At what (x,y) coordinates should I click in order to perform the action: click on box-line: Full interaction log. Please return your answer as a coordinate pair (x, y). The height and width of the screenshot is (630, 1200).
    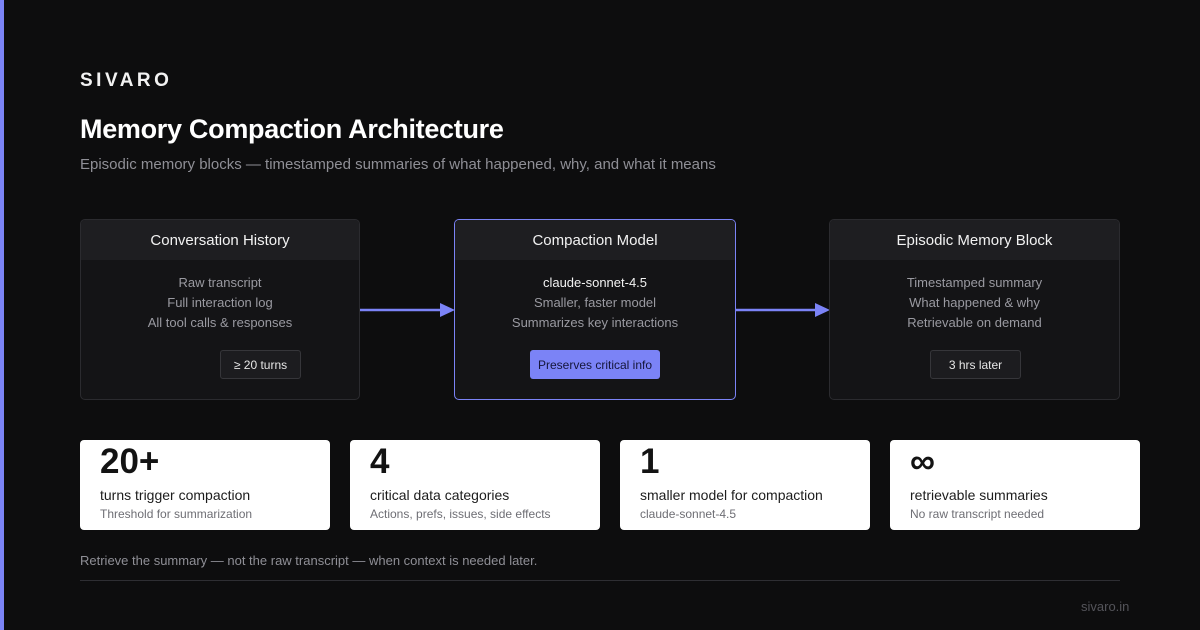
    Looking at the image, I should click on (220, 302).